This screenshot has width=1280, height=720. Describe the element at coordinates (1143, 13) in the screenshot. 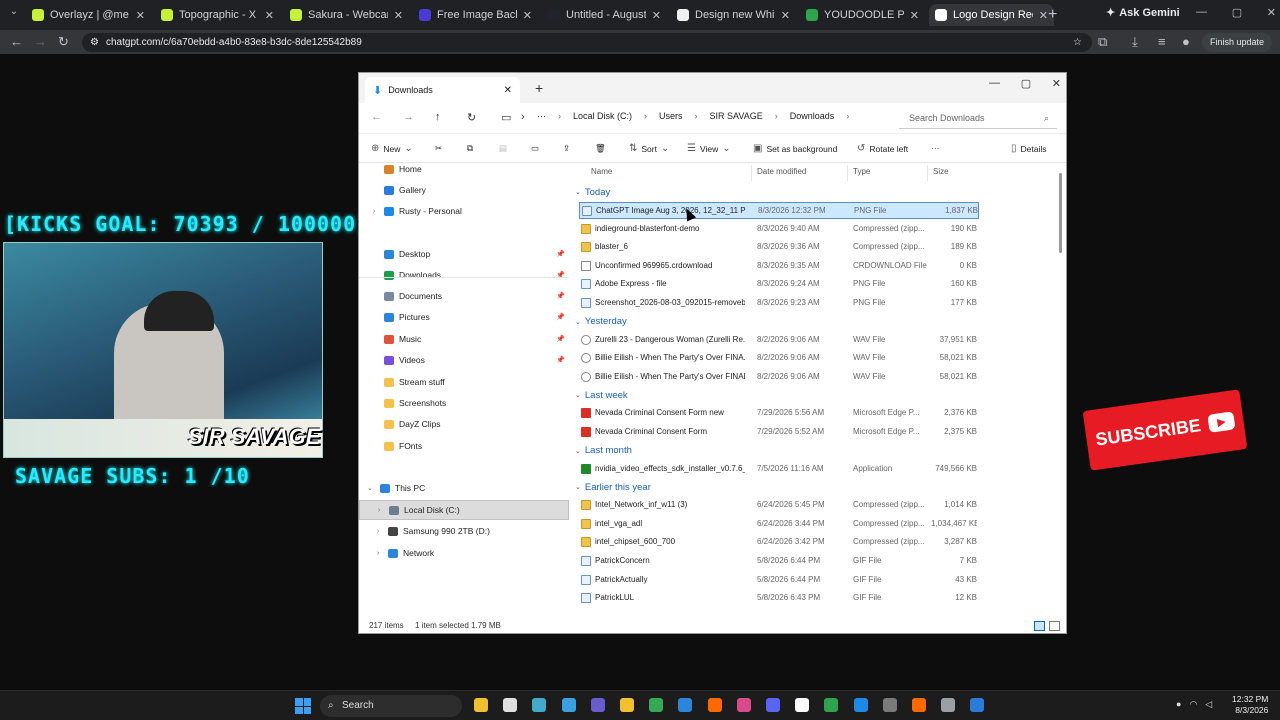

I see `ask-gemini-button: ✦ Ask Gemini` at that location.